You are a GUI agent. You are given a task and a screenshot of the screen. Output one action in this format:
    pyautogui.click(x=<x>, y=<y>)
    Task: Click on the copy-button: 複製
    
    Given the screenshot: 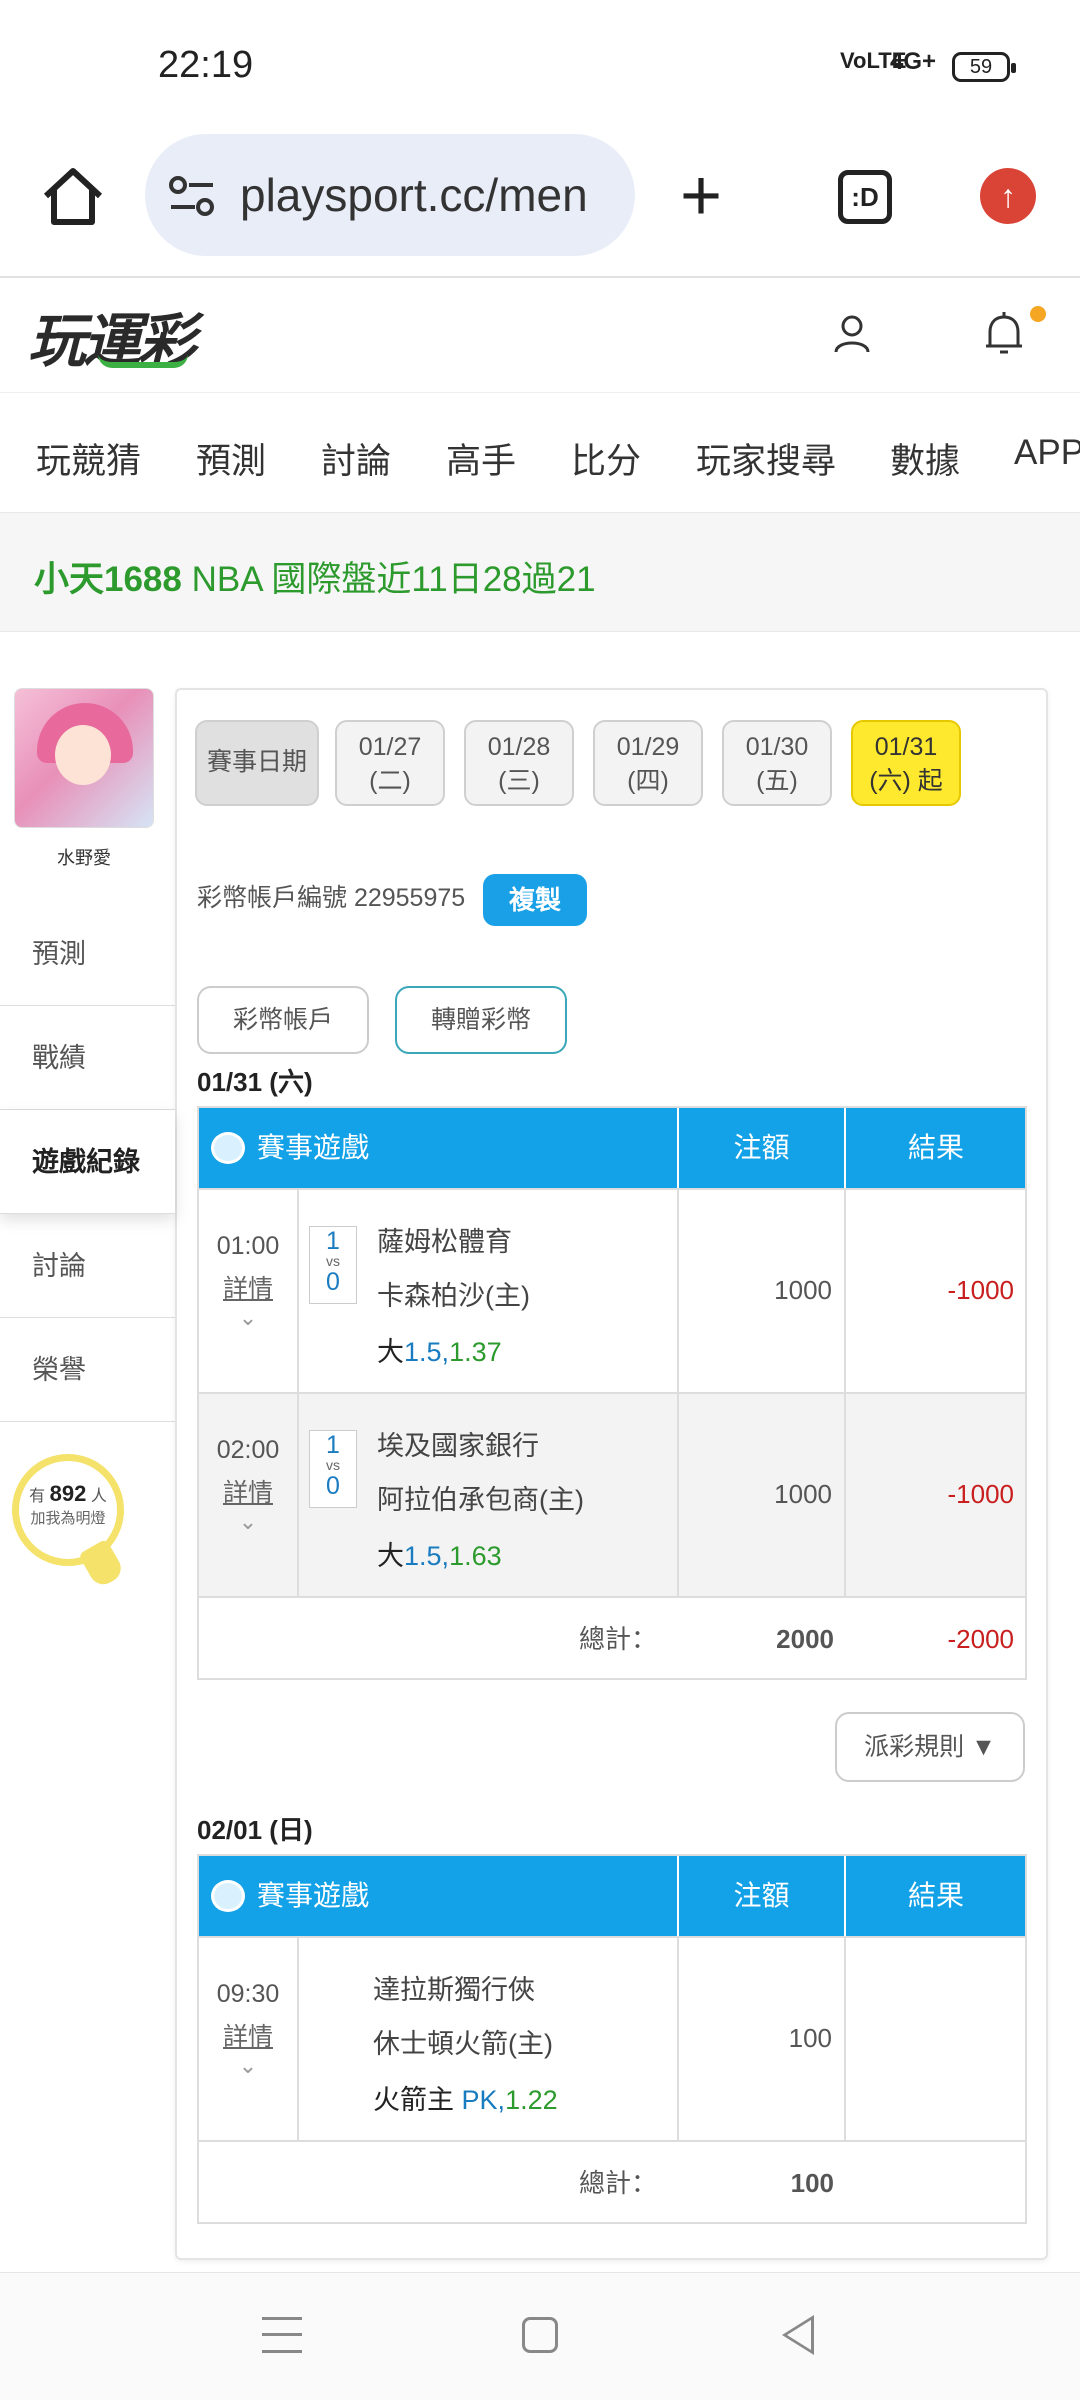 What is the action you would take?
    pyautogui.click(x=535, y=900)
    